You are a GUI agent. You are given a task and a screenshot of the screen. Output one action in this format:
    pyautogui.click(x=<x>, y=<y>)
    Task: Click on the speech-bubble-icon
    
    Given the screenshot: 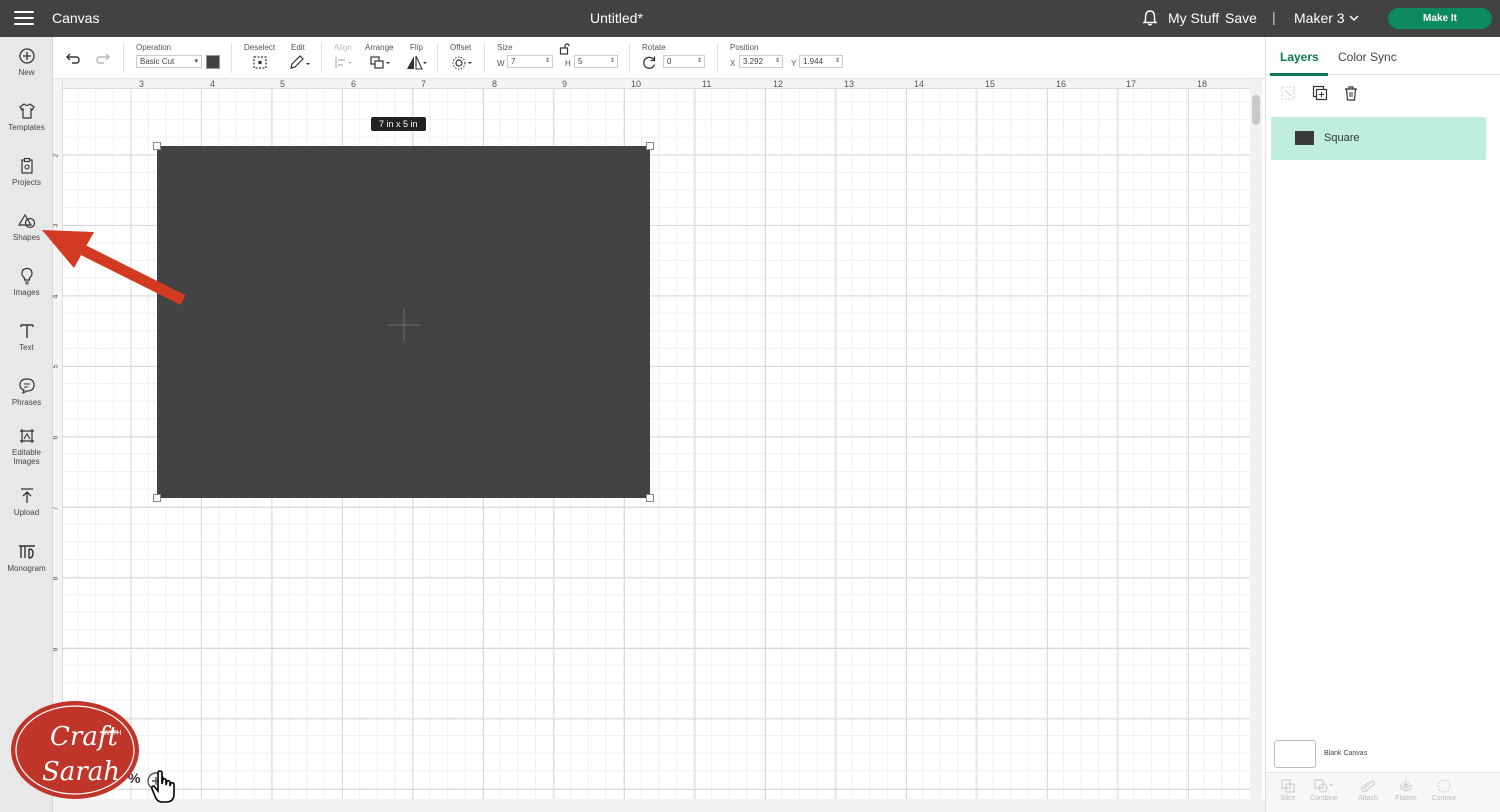 What is the action you would take?
    pyautogui.click(x=26, y=386)
    